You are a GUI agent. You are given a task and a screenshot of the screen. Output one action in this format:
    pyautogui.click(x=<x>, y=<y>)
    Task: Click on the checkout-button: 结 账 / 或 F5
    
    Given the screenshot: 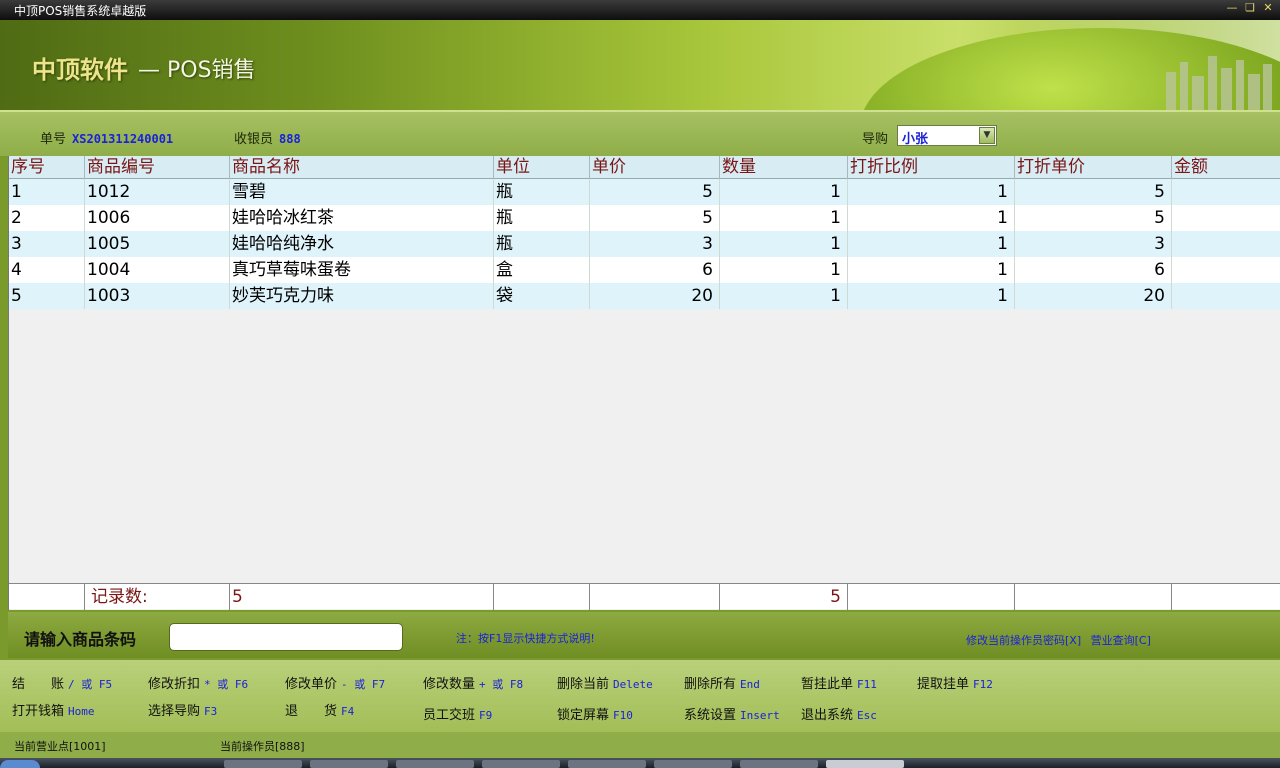 What is the action you would take?
    pyautogui.click(x=62, y=682)
    